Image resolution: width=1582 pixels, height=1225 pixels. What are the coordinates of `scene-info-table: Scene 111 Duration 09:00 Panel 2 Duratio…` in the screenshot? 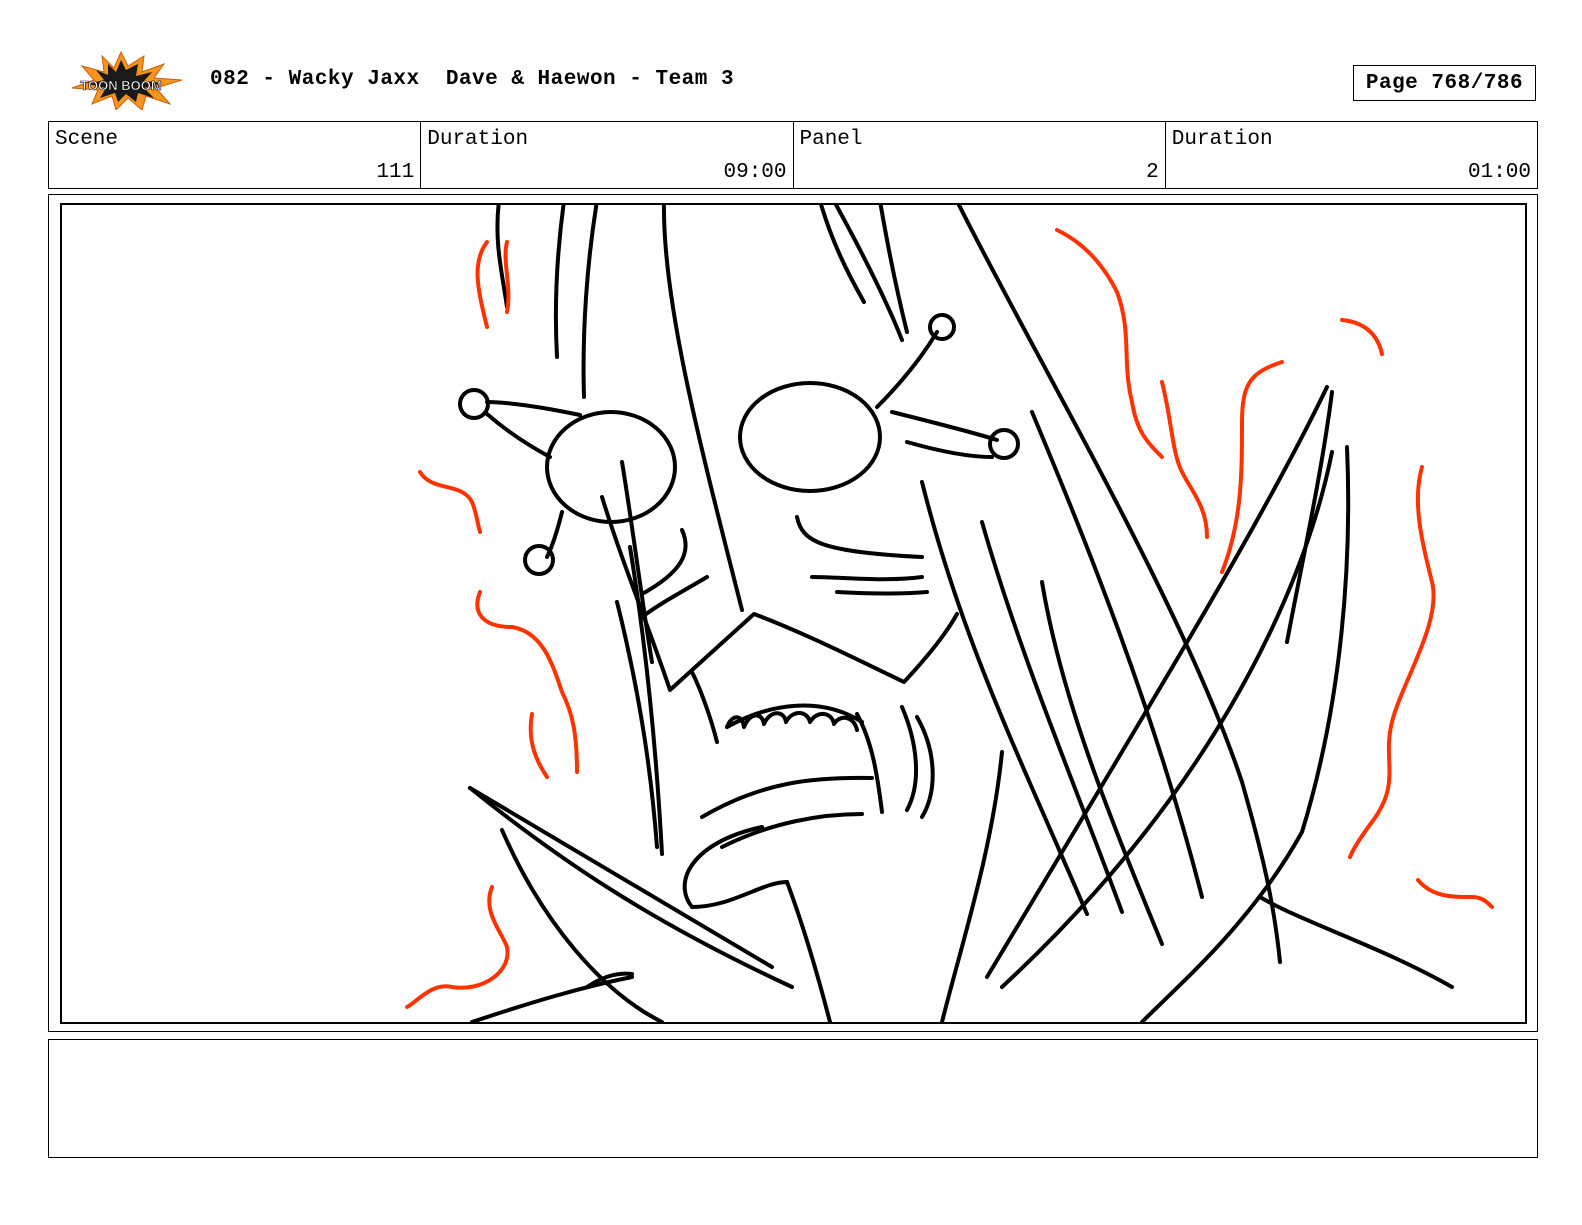 It's located at (793, 155).